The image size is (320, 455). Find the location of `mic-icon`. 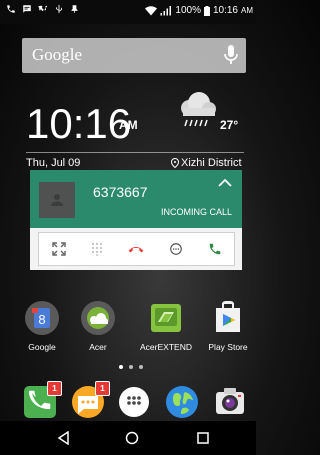

mic-icon is located at coordinates (231, 55).